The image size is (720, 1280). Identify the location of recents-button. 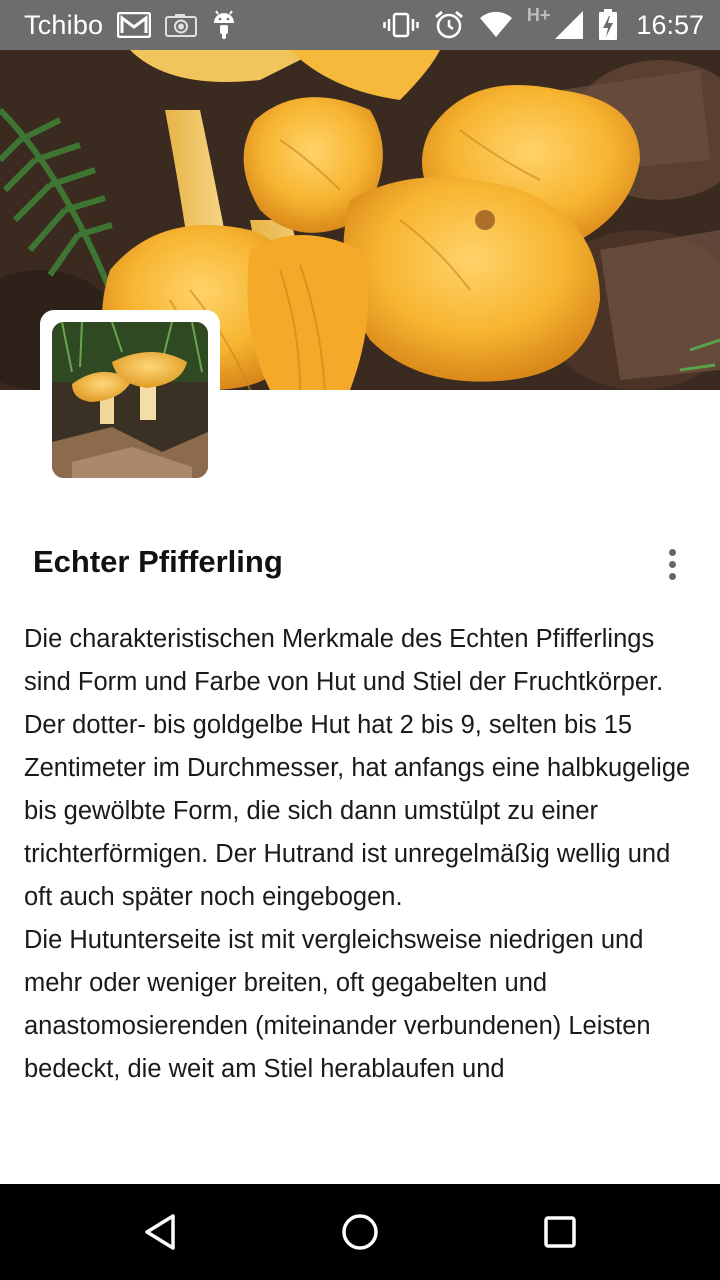
(560, 1232).